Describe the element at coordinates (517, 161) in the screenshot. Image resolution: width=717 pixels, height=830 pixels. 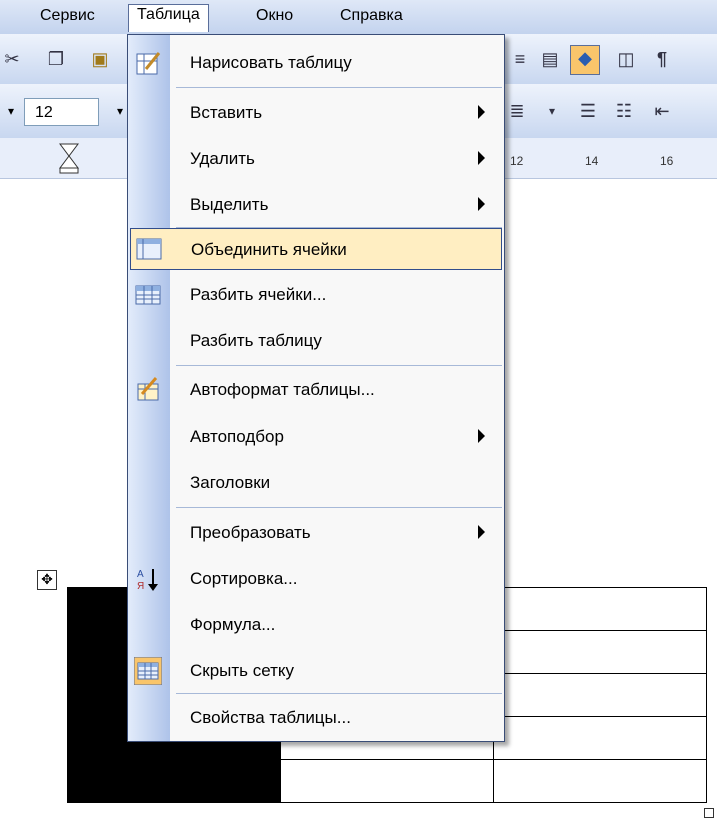
I see `ruler-mark-12: 12` at that location.